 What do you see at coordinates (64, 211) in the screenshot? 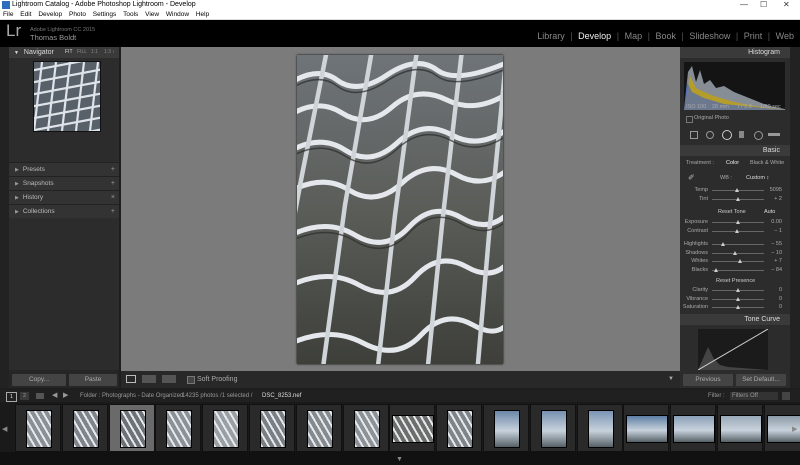
I see `collections-panel: ▶ Collections +` at bounding box center [64, 211].